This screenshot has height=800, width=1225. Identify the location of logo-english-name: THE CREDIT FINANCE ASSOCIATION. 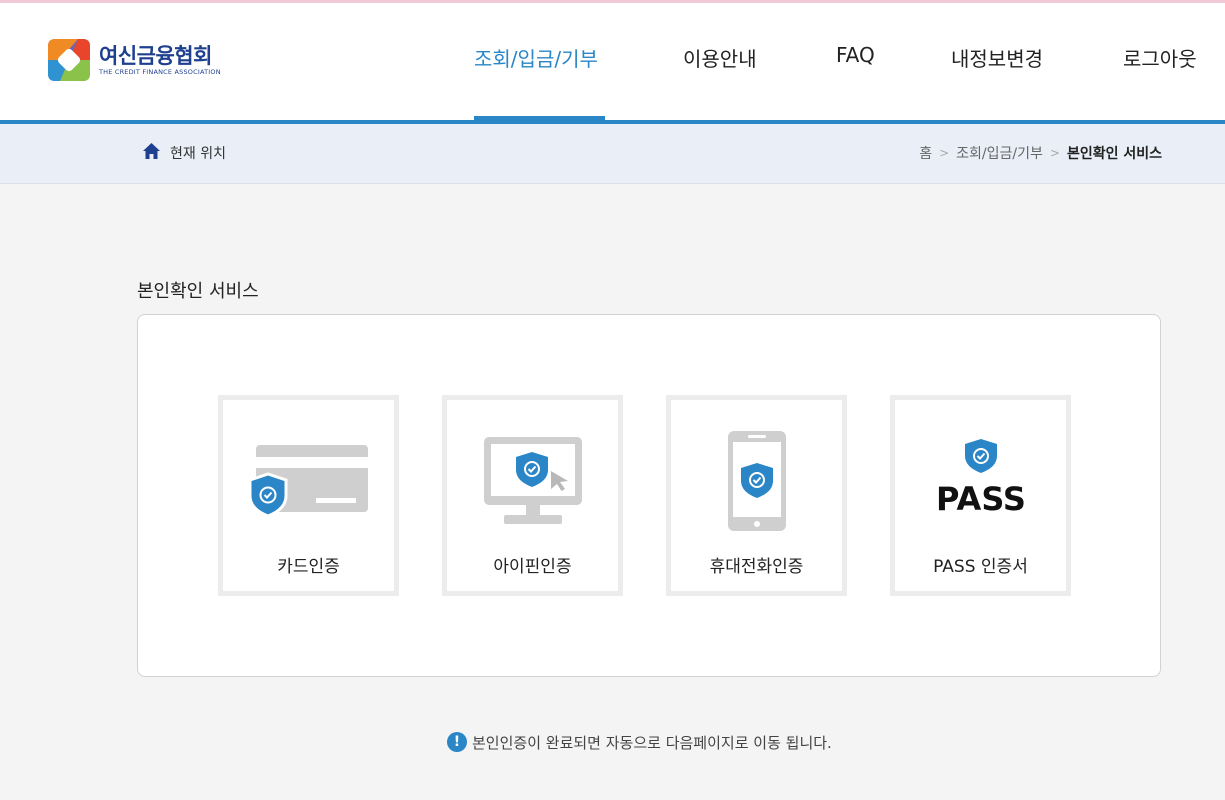
(160, 71).